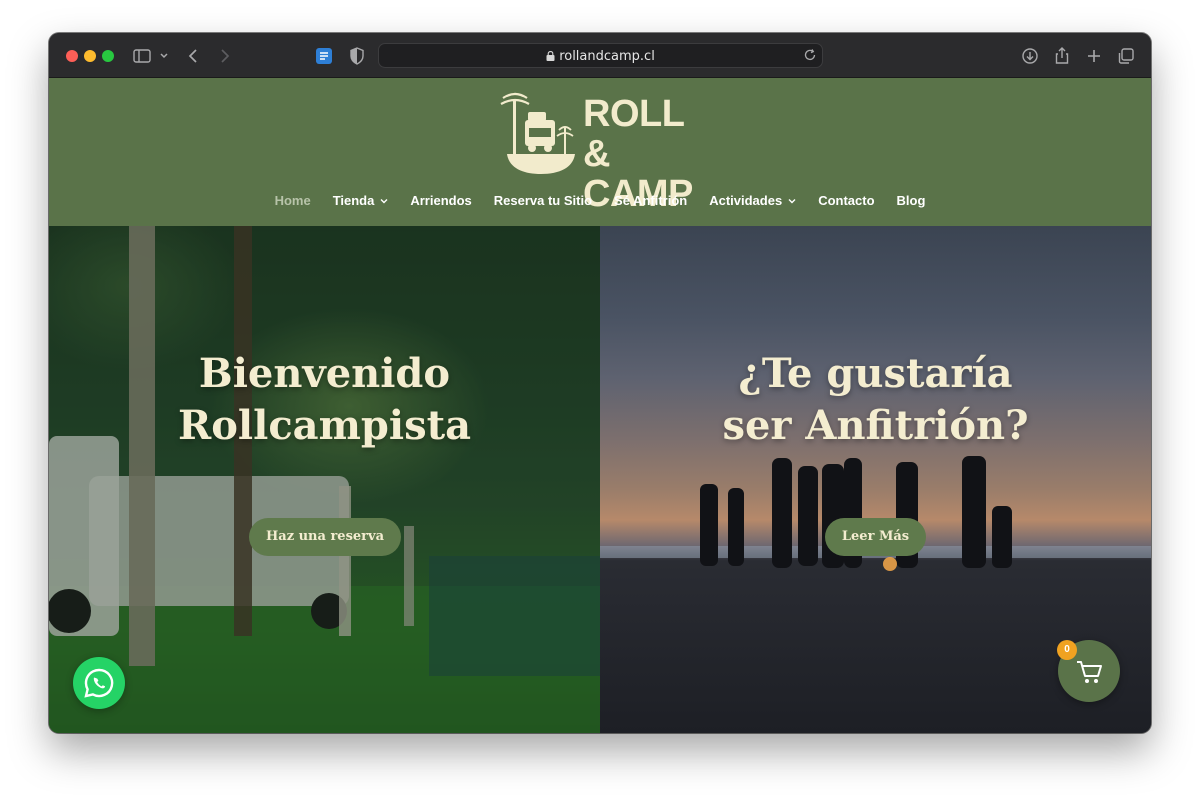 Image resolution: width=1200 pixels, height=797 pixels. I want to click on nav-item-label: Reserva tu Sitio, so click(543, 200).